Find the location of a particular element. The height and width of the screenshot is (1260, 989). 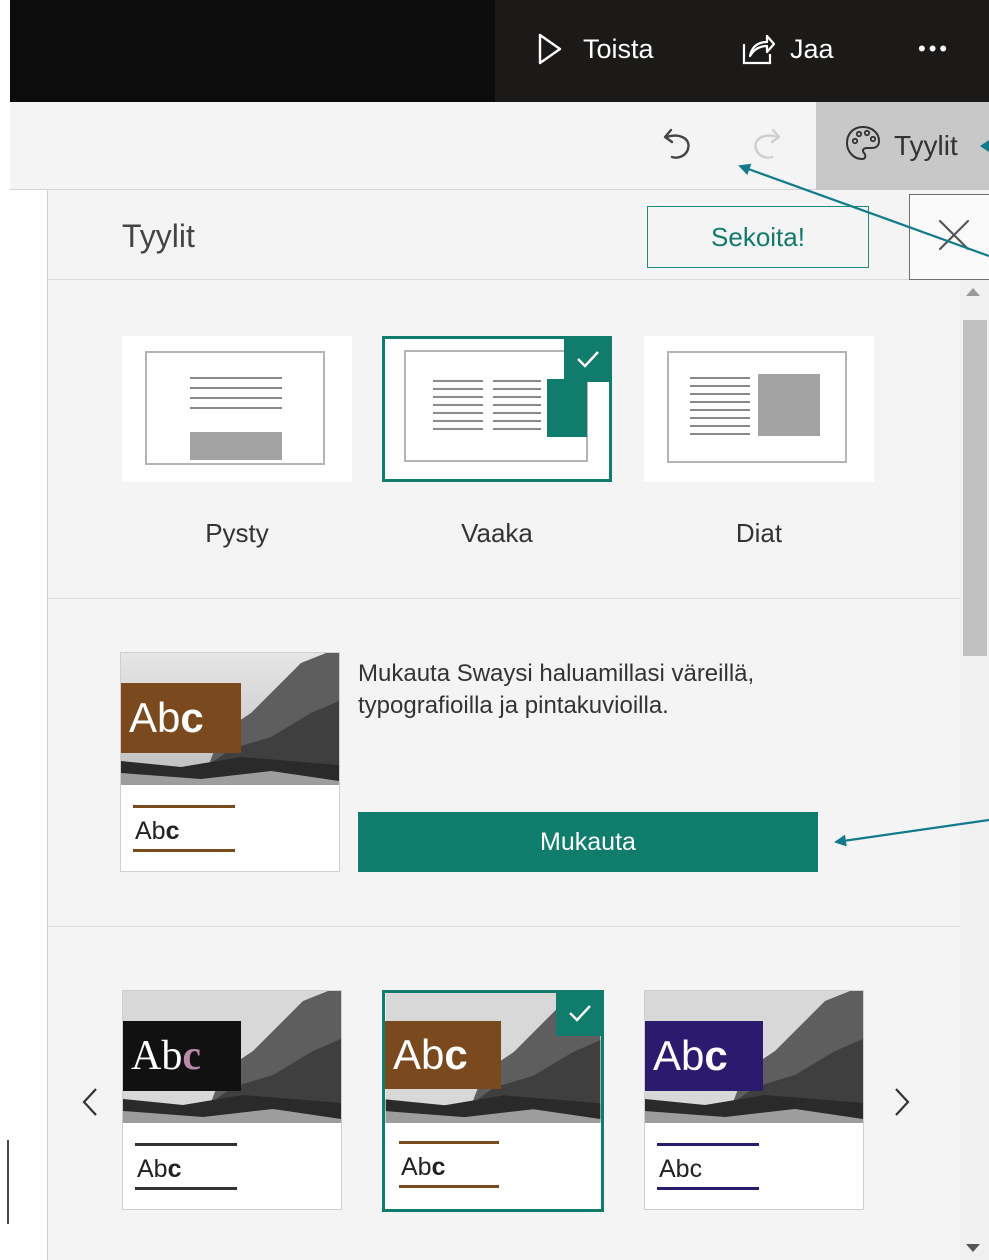

play-button: Toista is located at coordinates (595, 49).